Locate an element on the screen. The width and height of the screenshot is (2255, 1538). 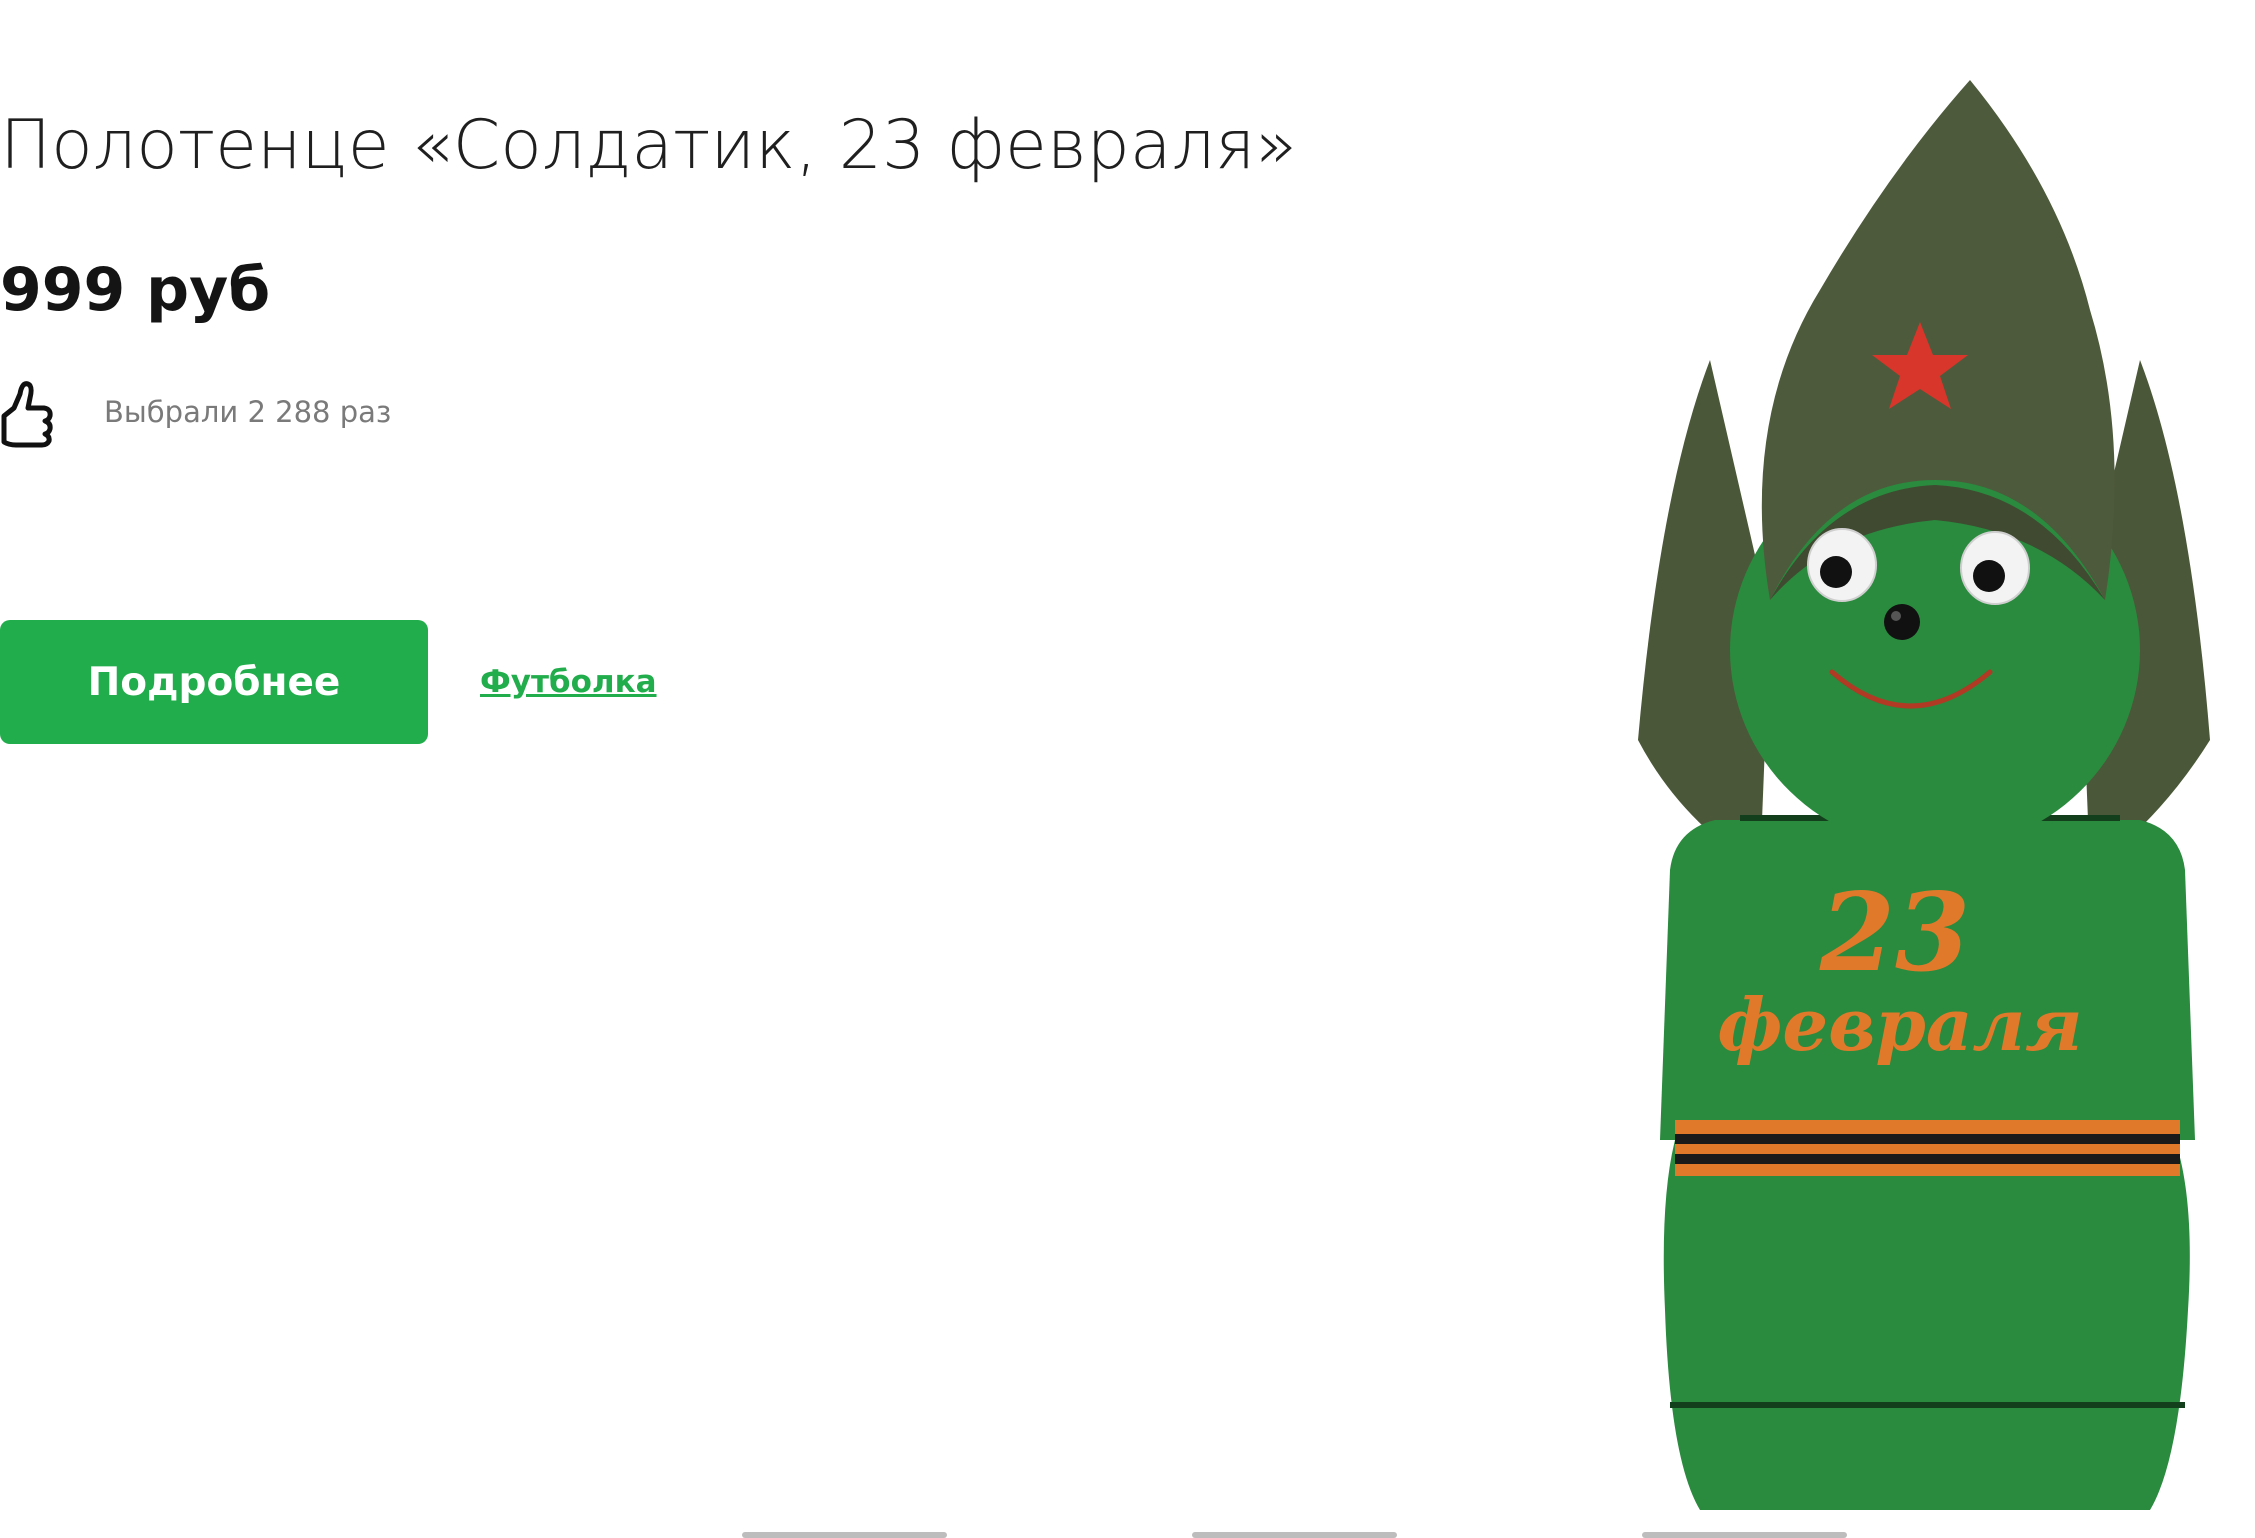
thumbs-up-icon is located at coordinates (28, 412).